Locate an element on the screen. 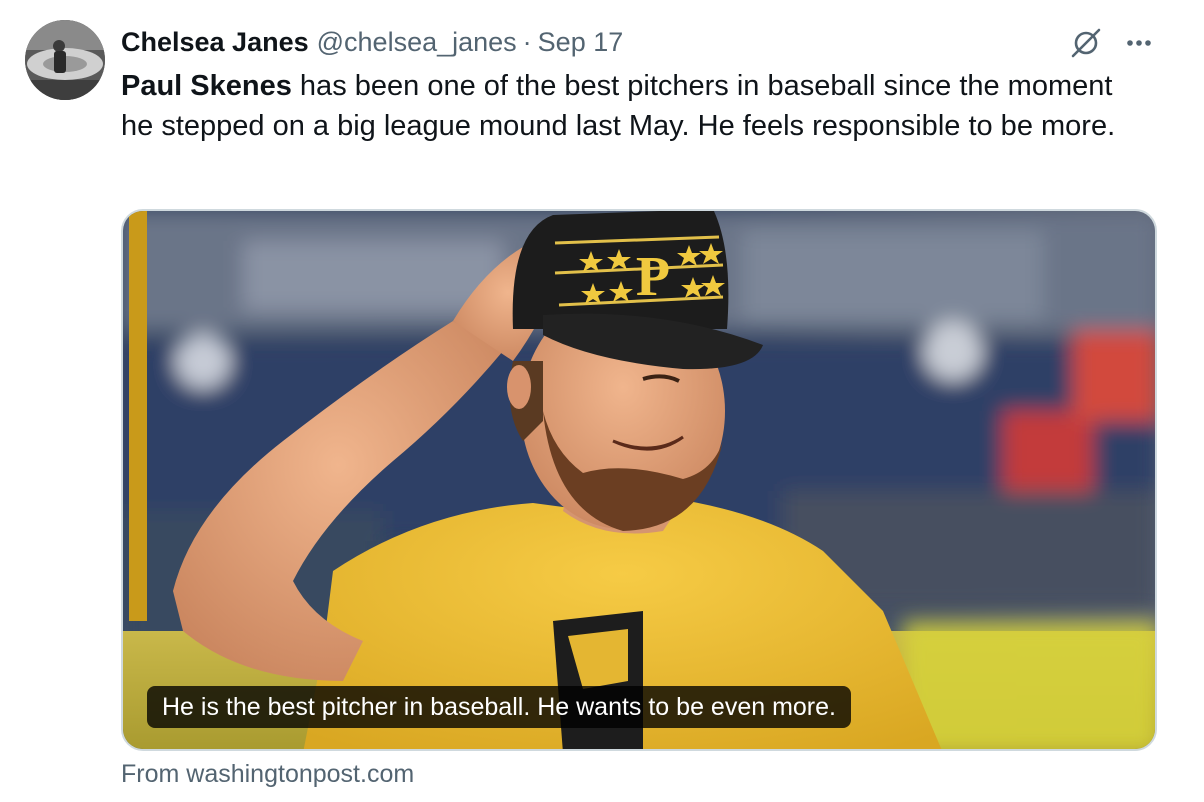 Image resolution: width=1204 pixels, height=802 pixels. tweet-date: Sep 17 is located at coordinates (581, 42).